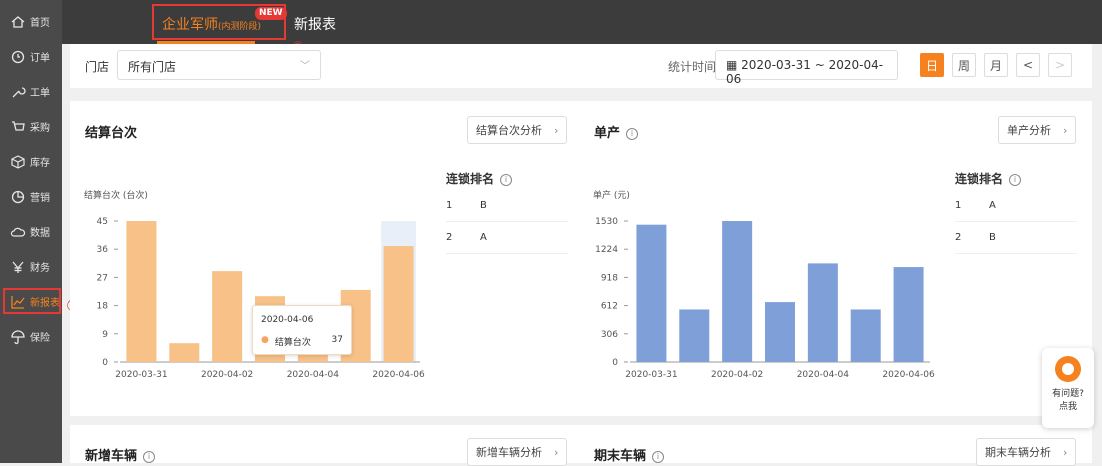  Describe the element at coordinates (97, 67) in the screenshot. I see `store-label: 门店` at that location.